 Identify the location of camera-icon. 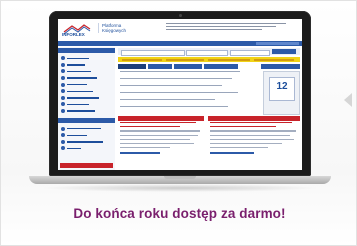
(180, 15).